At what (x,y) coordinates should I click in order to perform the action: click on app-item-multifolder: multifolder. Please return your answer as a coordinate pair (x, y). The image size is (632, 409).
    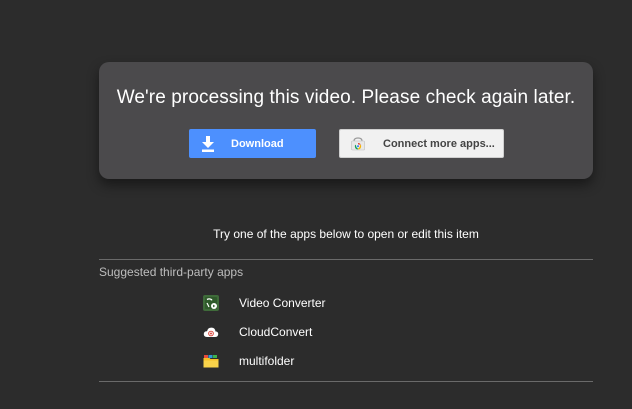
    Looking at the image, I should click on (264, 360).